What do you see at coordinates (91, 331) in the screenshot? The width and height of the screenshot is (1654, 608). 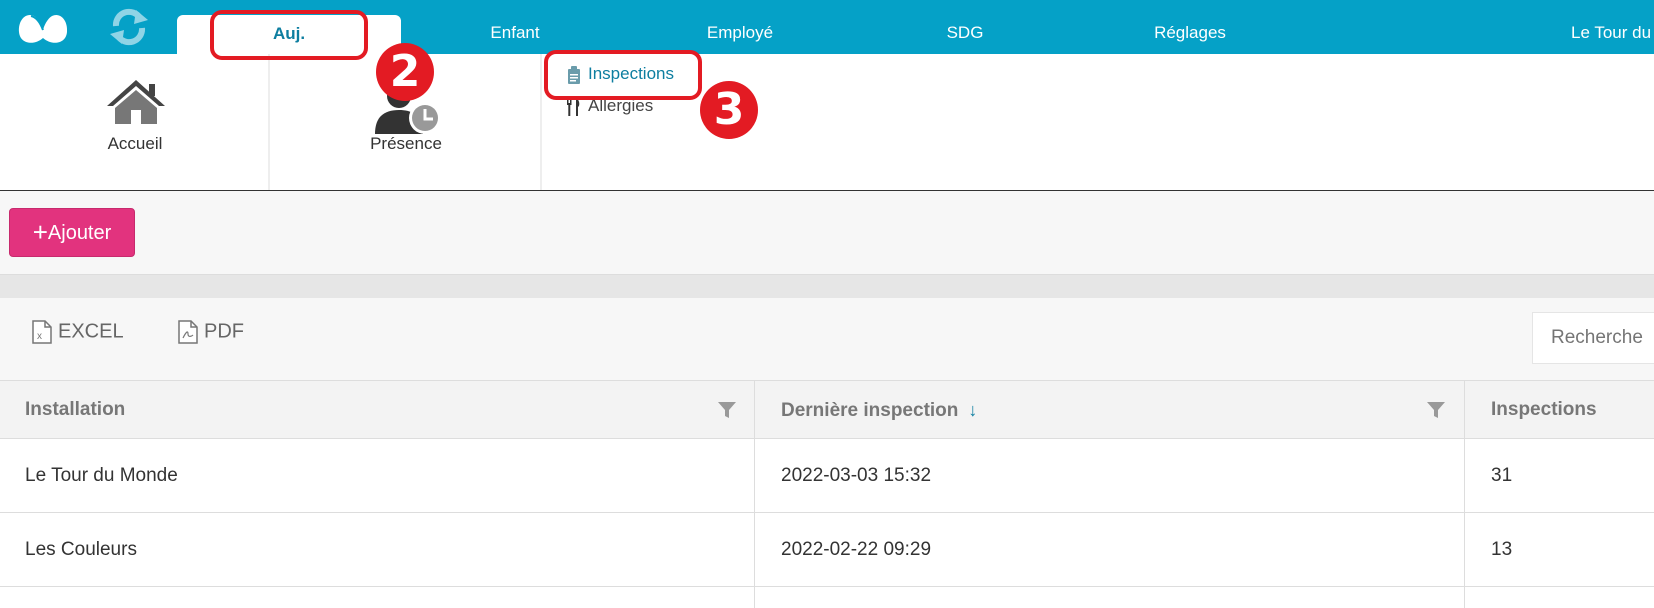 I see `excel-label: EXCEL` at bounding box center [91, 331].